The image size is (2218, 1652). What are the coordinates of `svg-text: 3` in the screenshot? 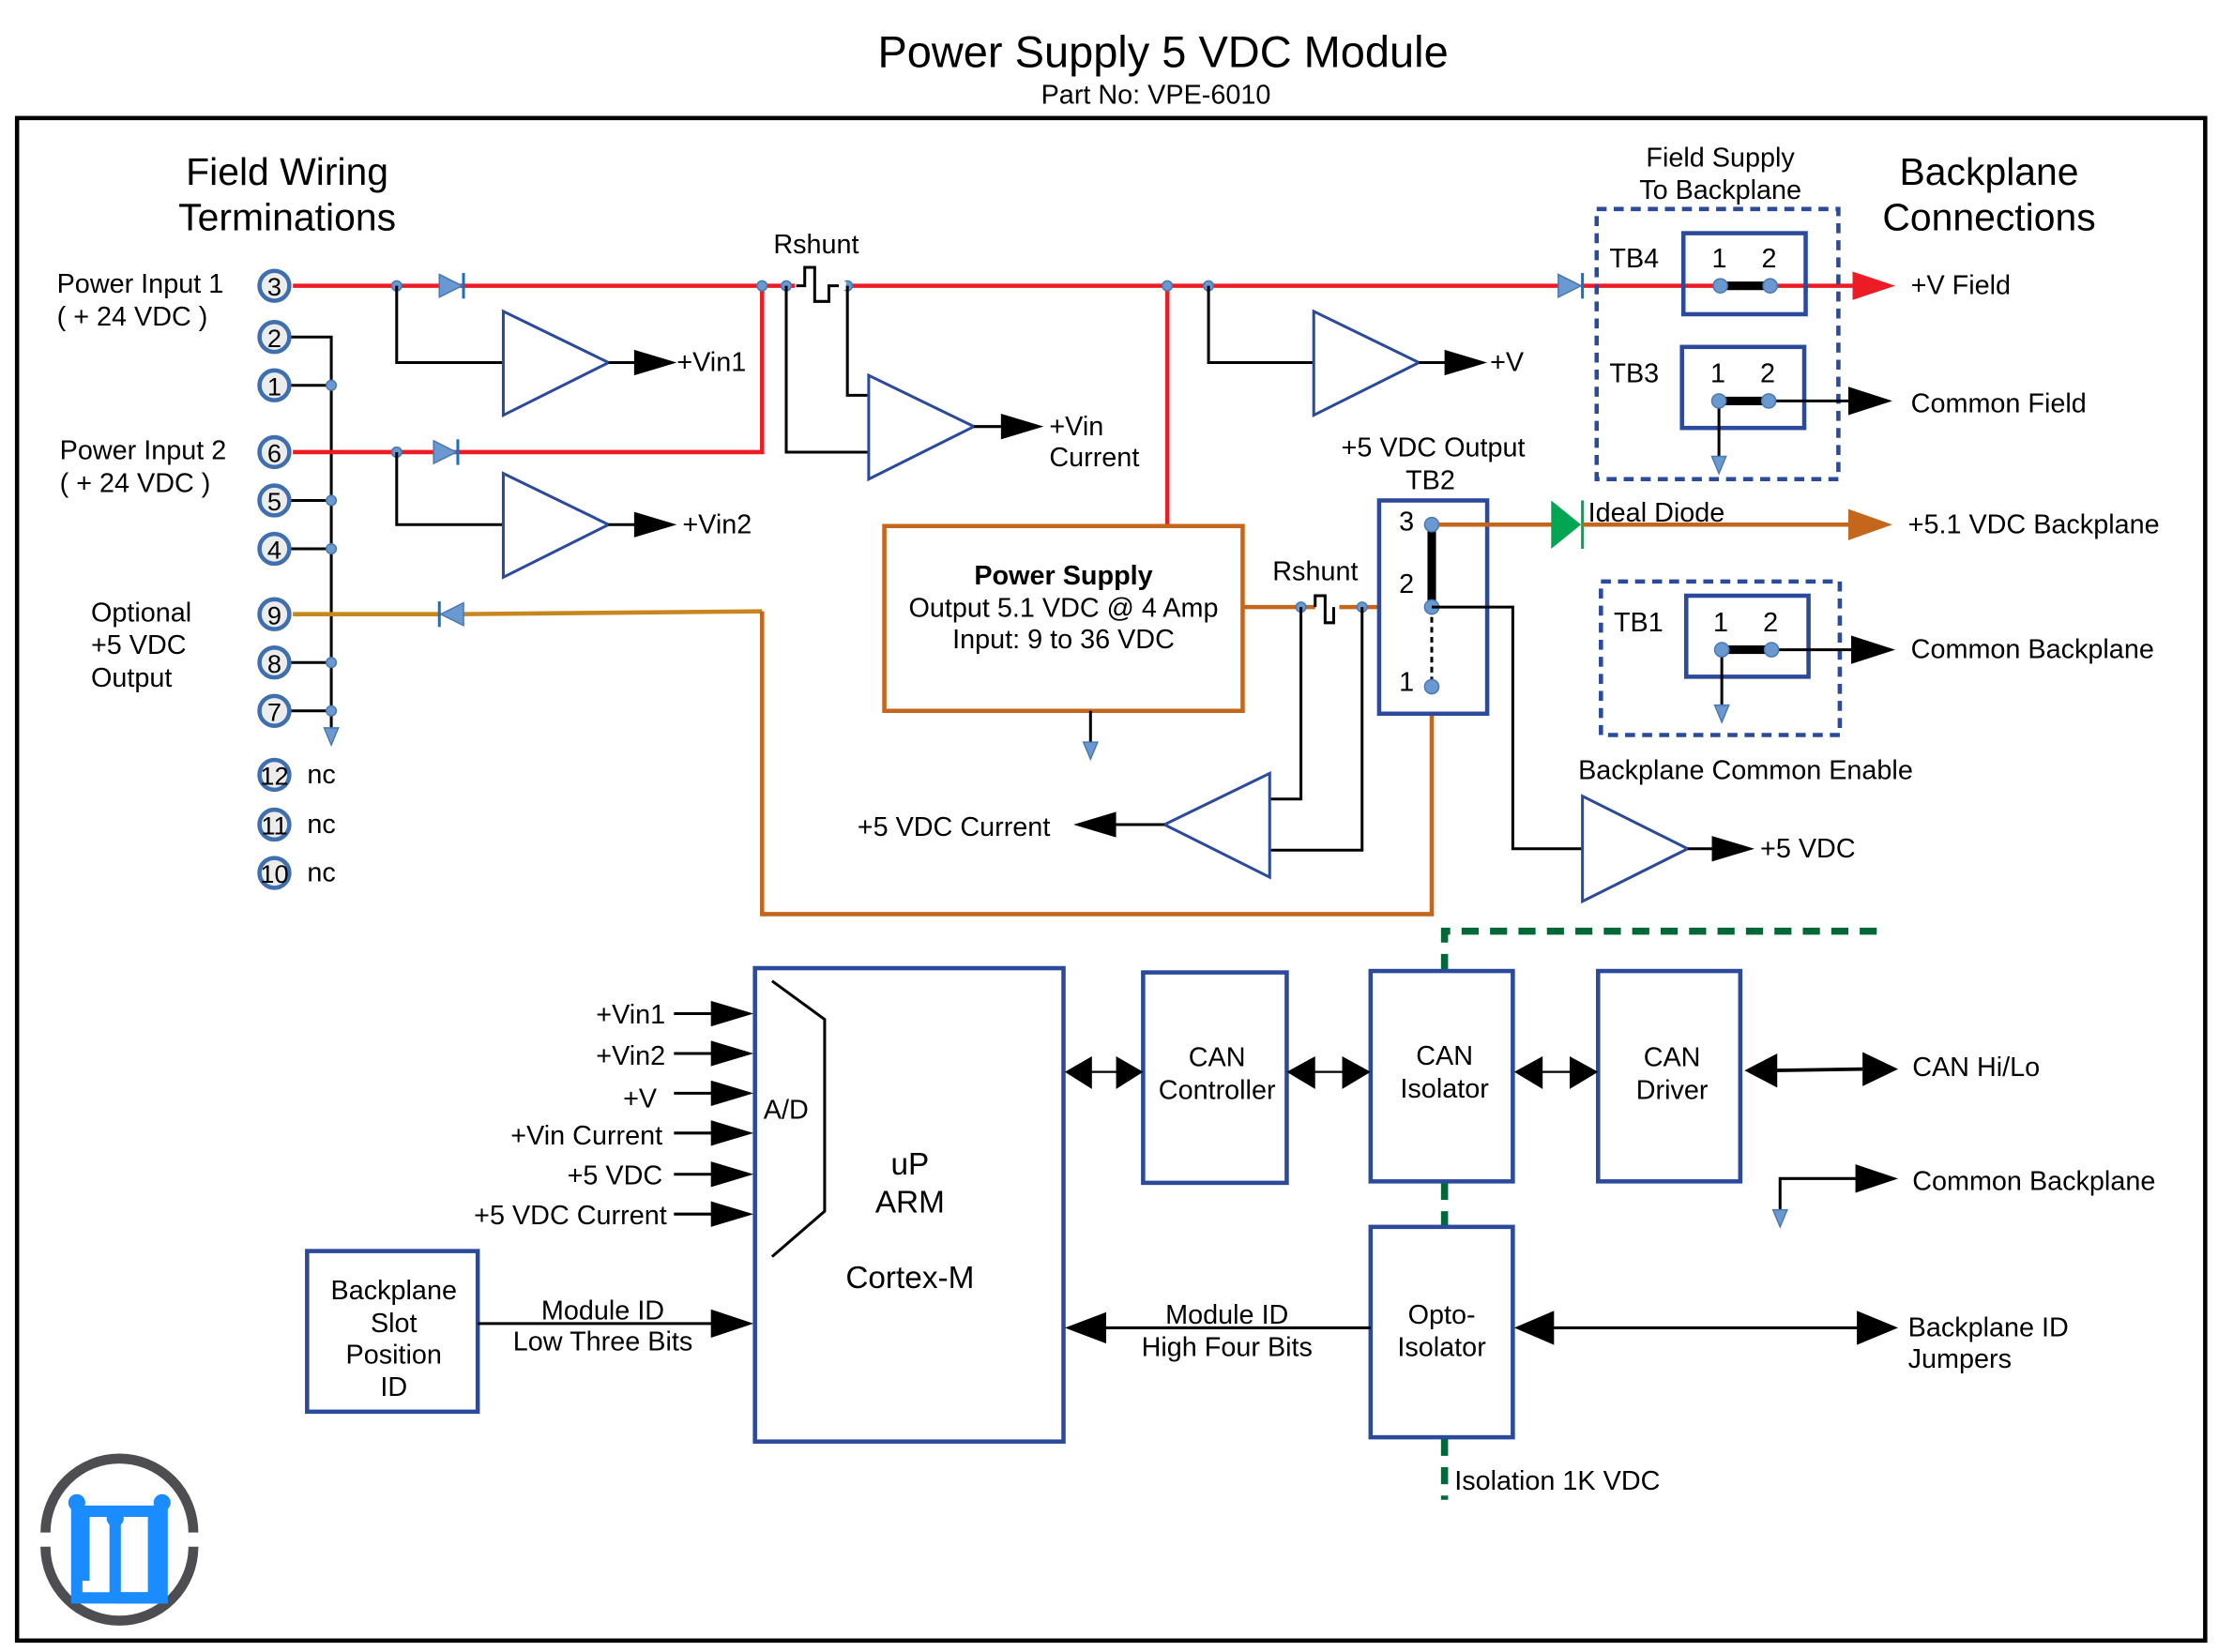 It's located at (274, 286).